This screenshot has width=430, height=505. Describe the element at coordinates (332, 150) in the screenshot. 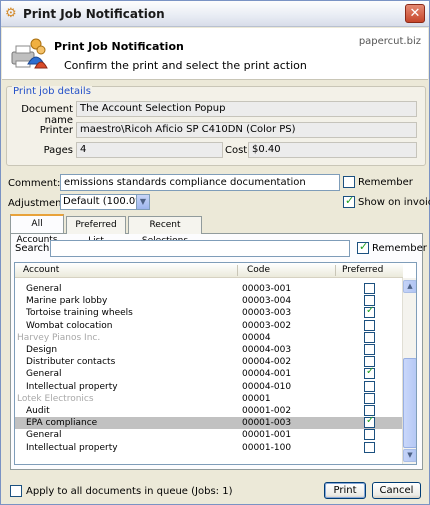

I see `cost-field: $0.40` at that location.